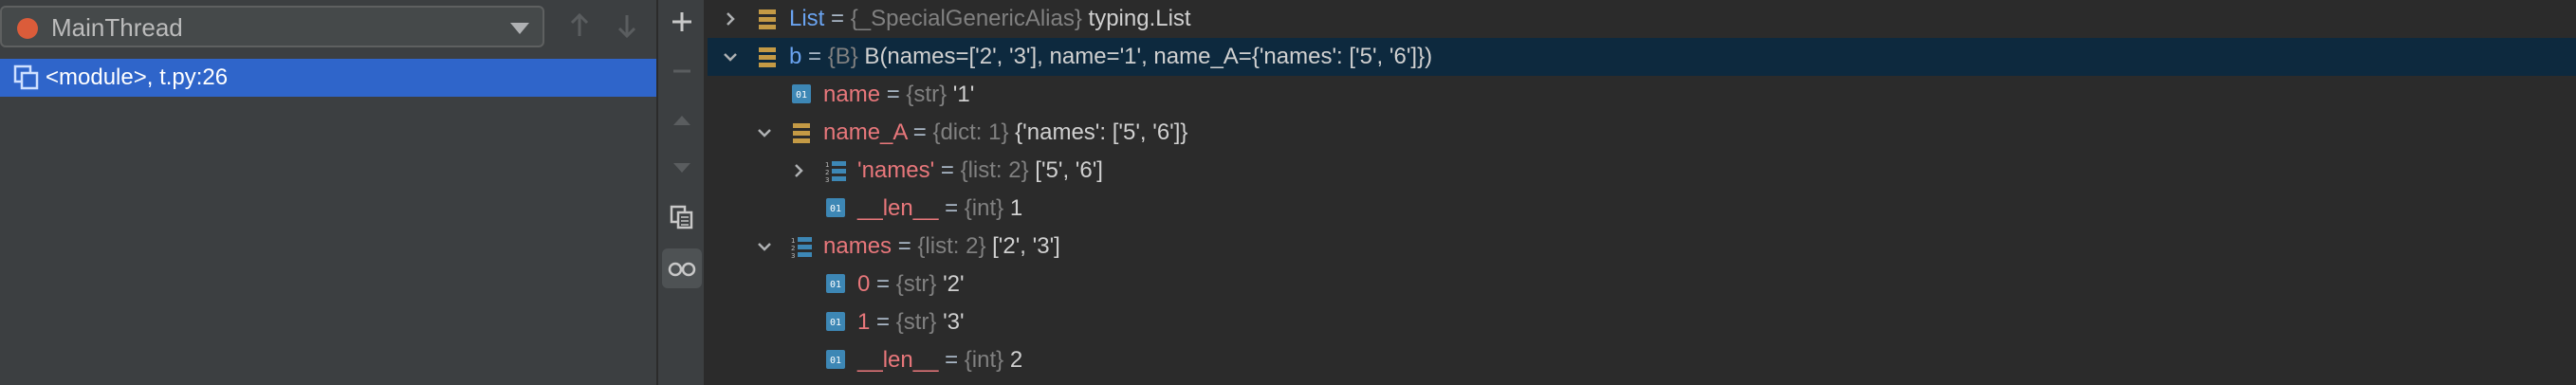  Describe the element at coordinates (950, 284) in the screenshot. I see `variable-value: '2'` at that location.